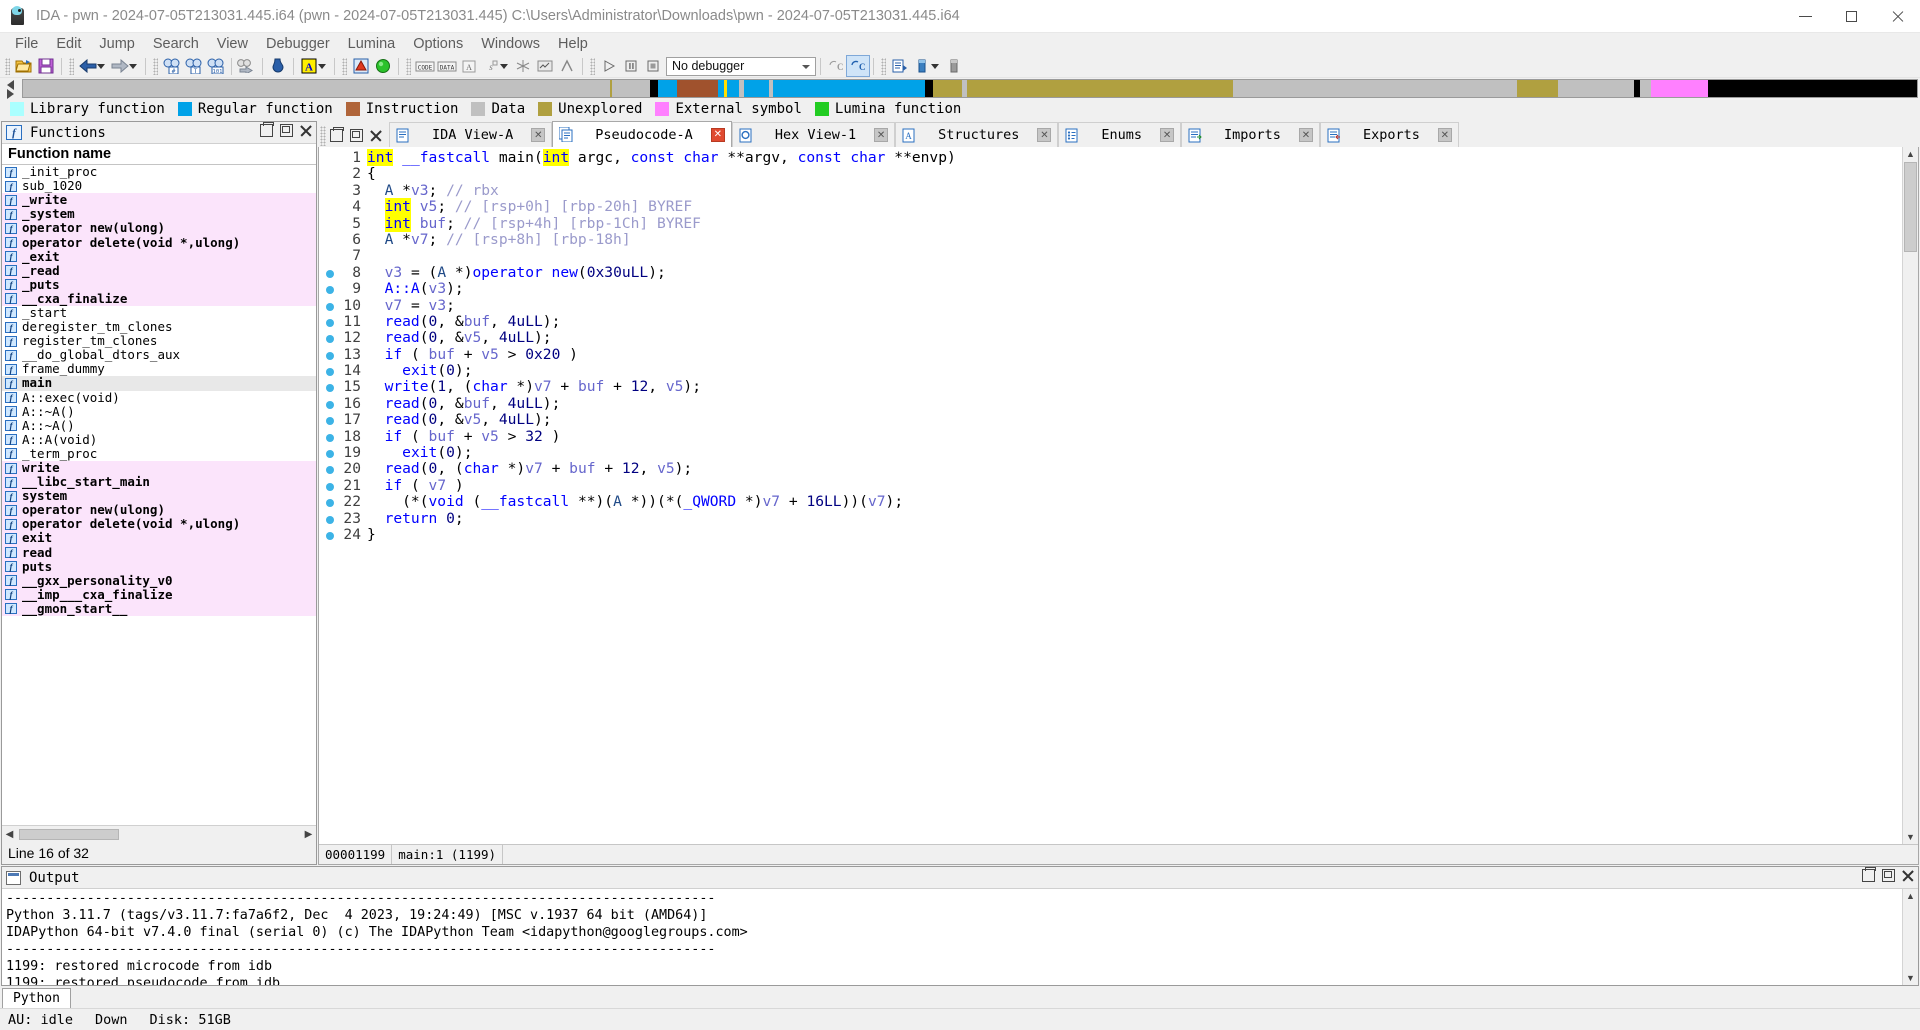 The height and width of the screenshot is (1030, 1920). What do you see at coordinates (159, 270) in the screenshot?
I see `function-list-row: f _read` at bounding box center [159, 270].